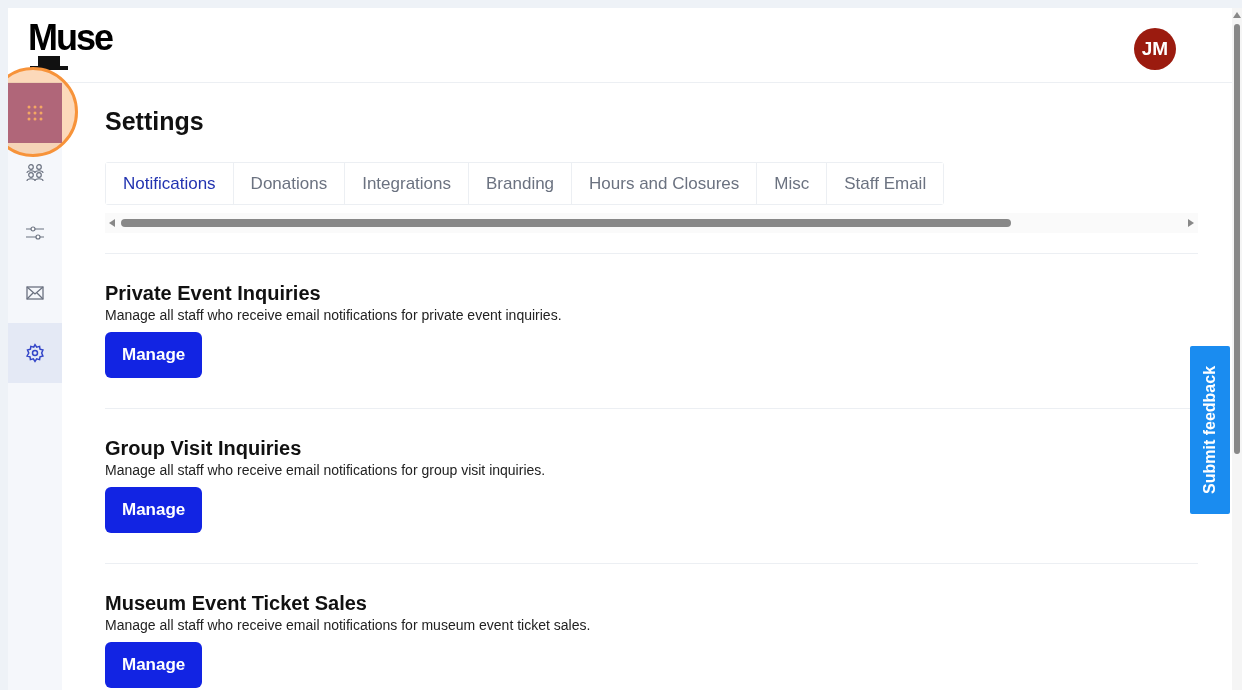  Describe the element at coordinates (326, 470) in the screenshot. I see `section-description: Manage all staff who receive email notifications for group visit inquiries.` at that location.